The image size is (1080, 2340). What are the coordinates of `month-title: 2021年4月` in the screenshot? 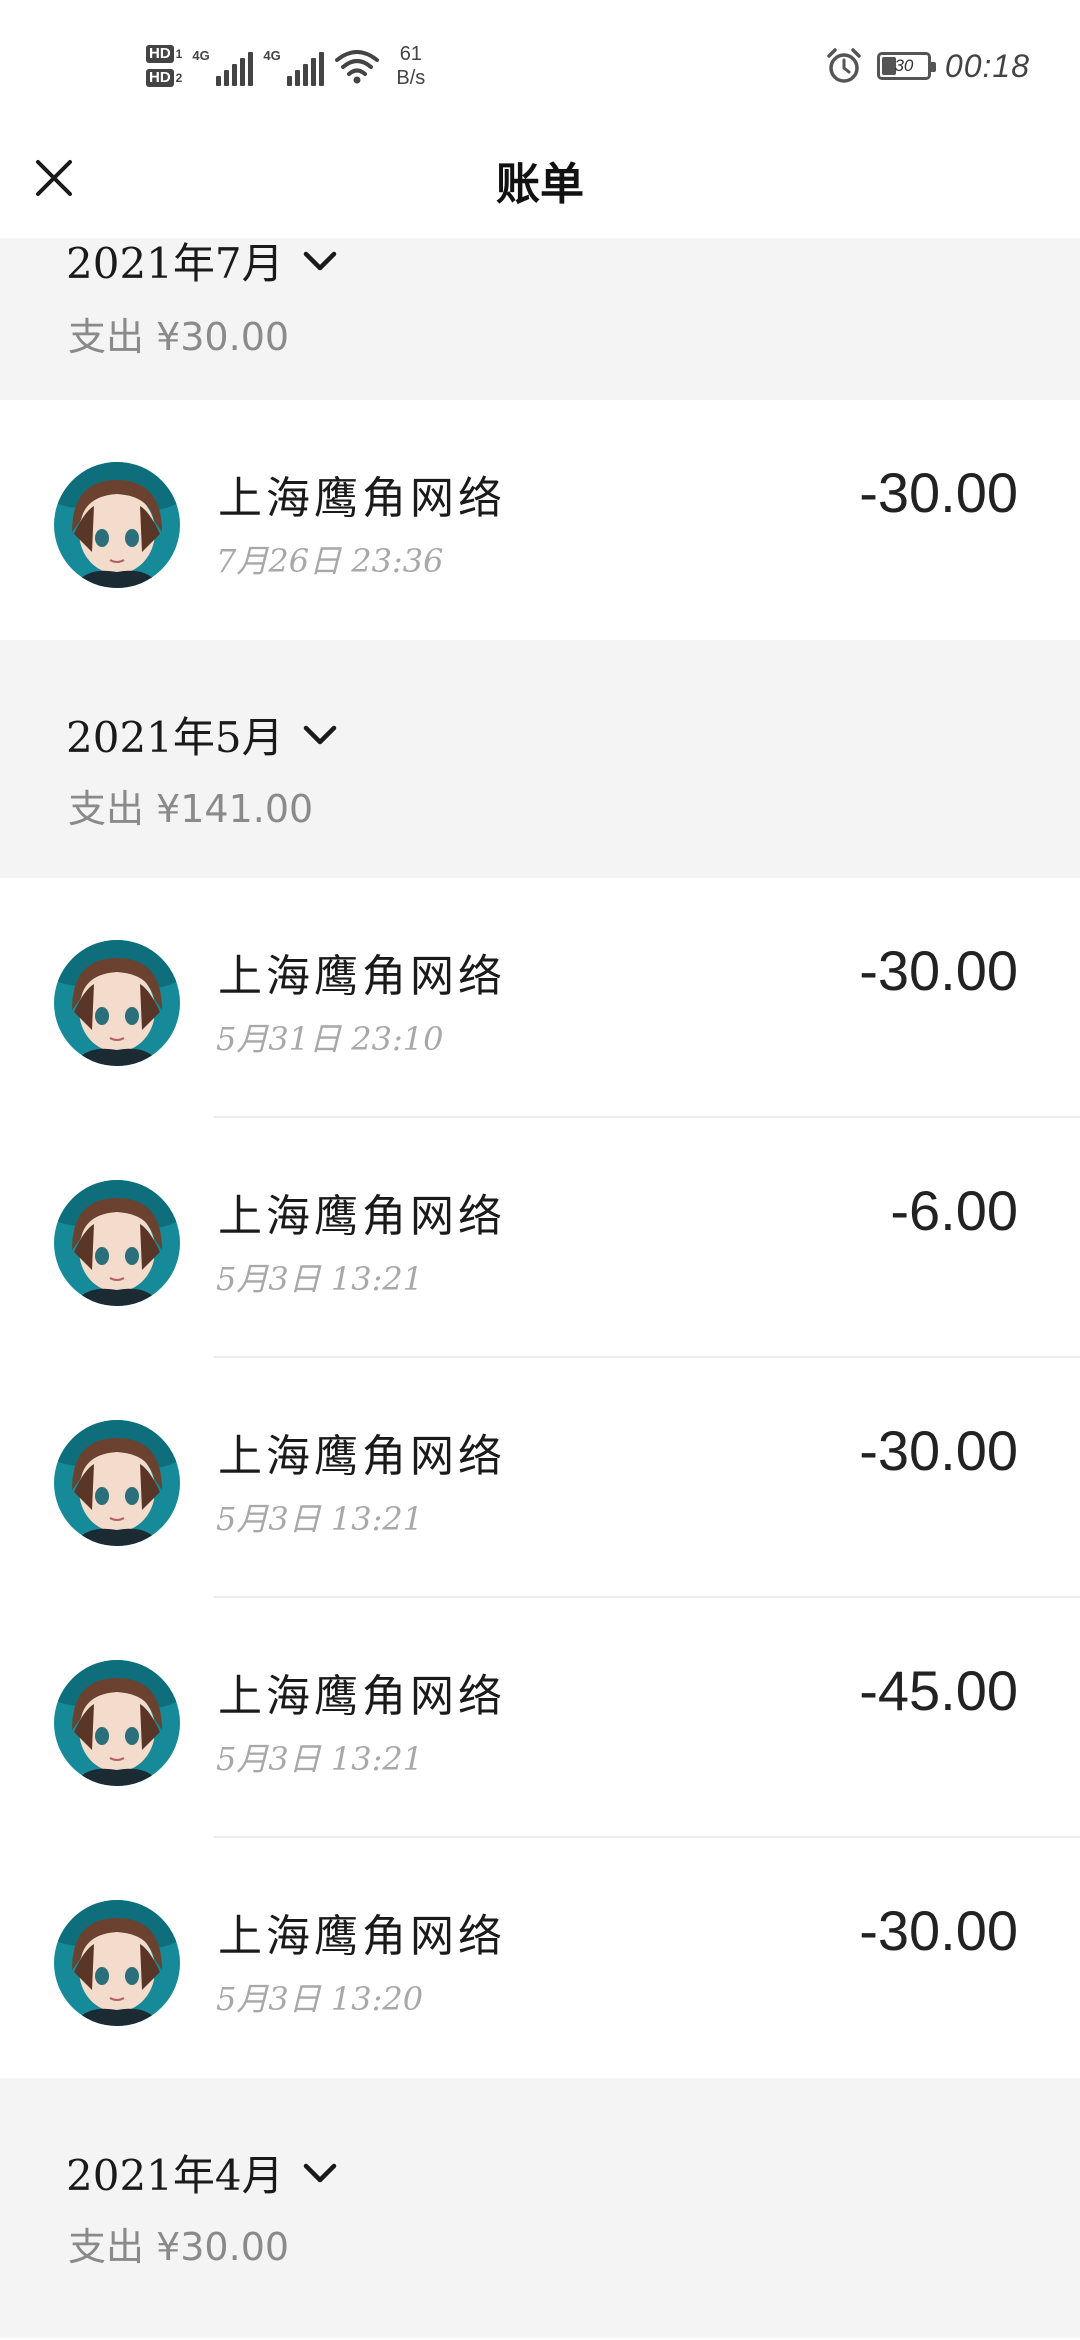 It's located at (202, 2172).